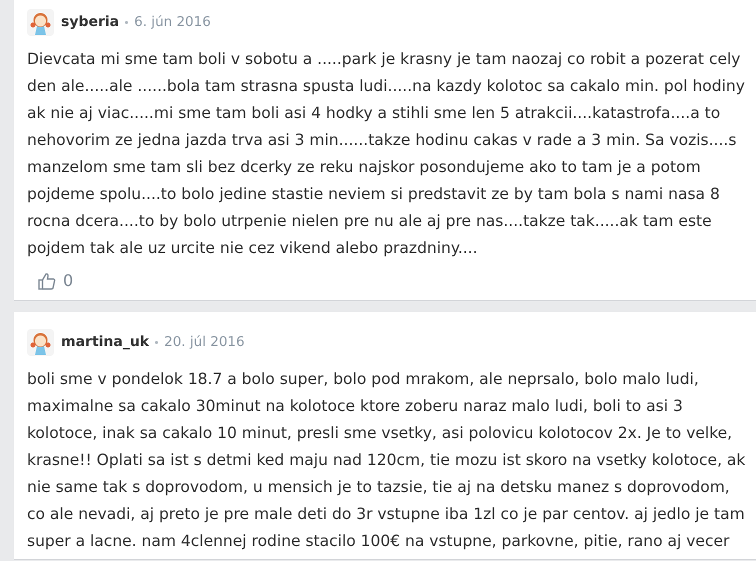 The width and height of the screenshot is (756, 561). Describe the element at coordinates (47, 281) in the screenshot. I see `thumbs-up-icon` at that location.